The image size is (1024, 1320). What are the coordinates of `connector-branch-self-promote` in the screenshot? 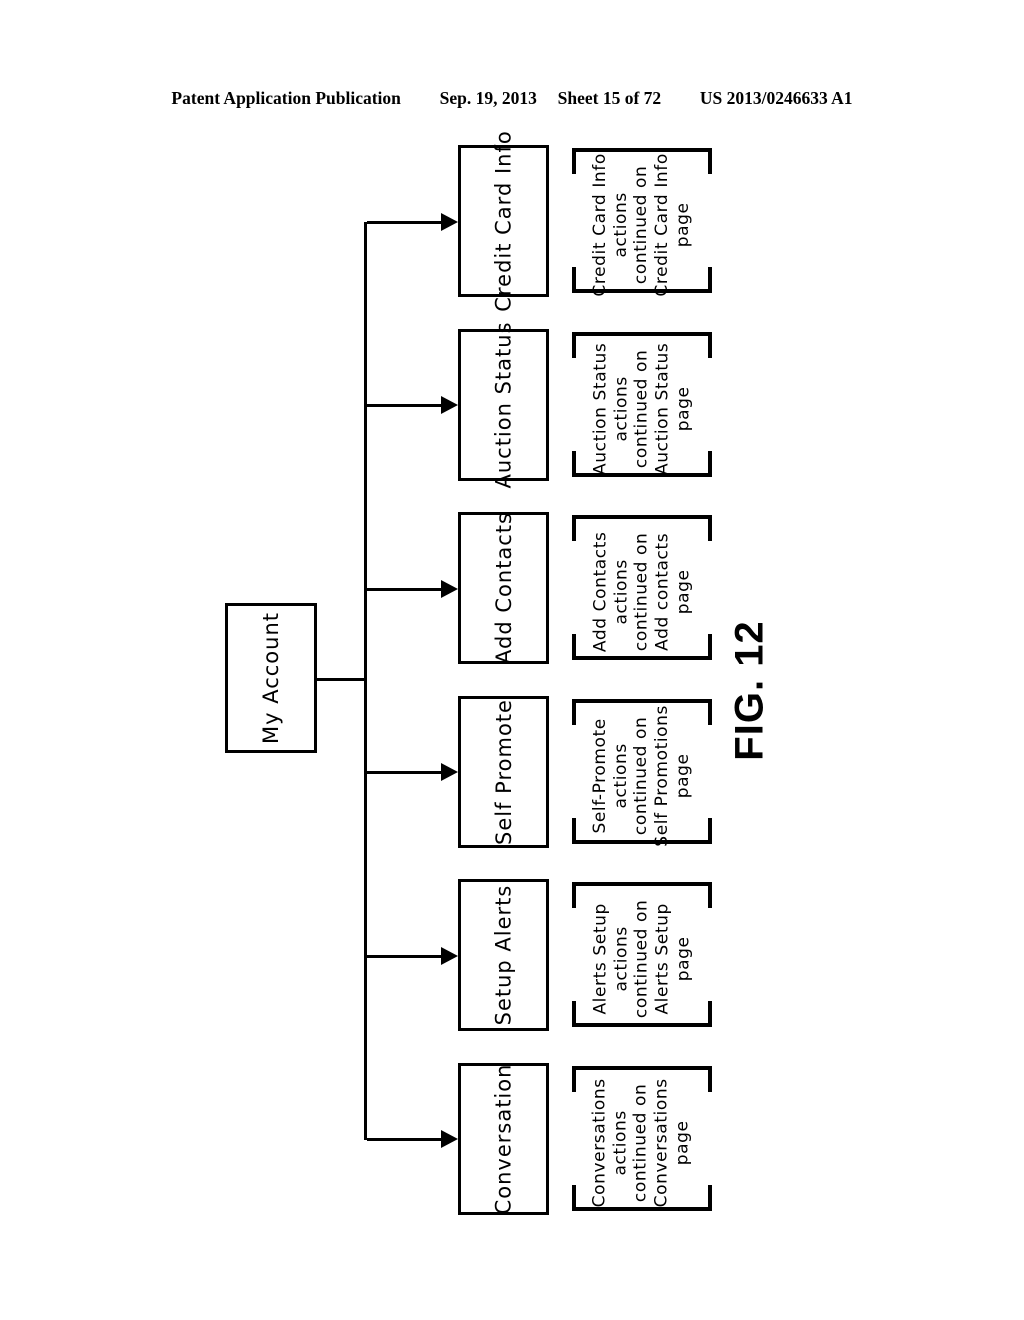 It's located at (406, 772).